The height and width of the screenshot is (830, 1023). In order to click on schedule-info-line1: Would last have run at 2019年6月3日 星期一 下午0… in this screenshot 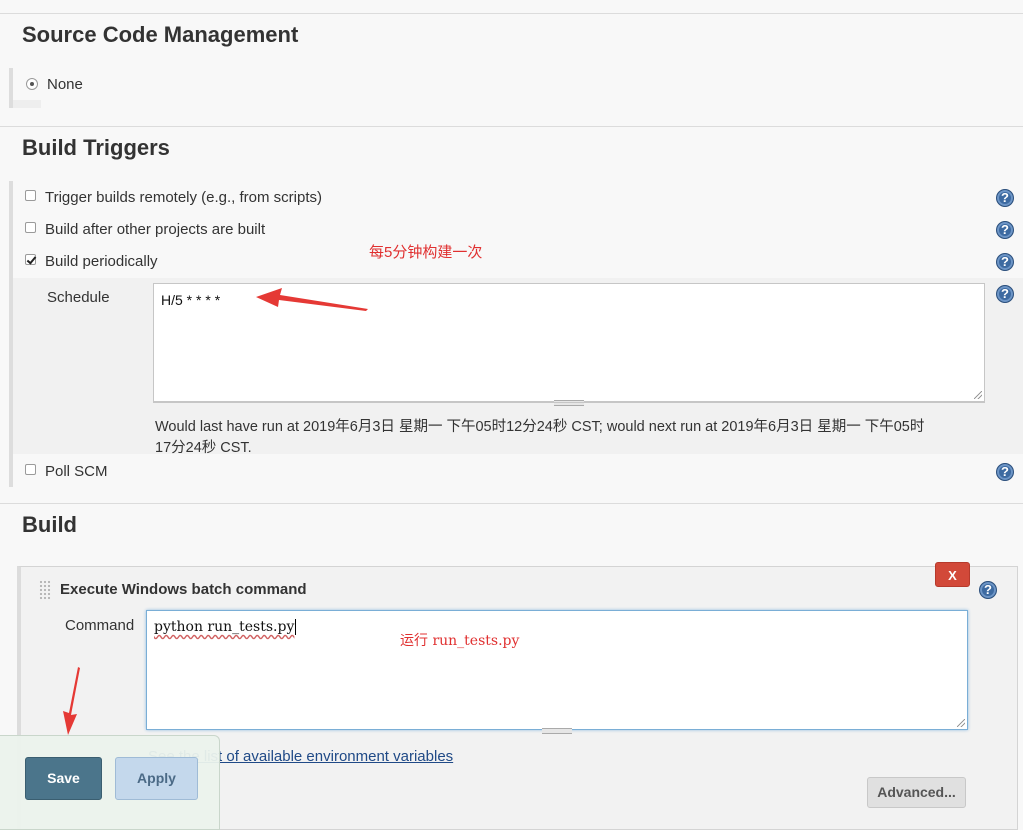, I will do `click(540, 427)`.